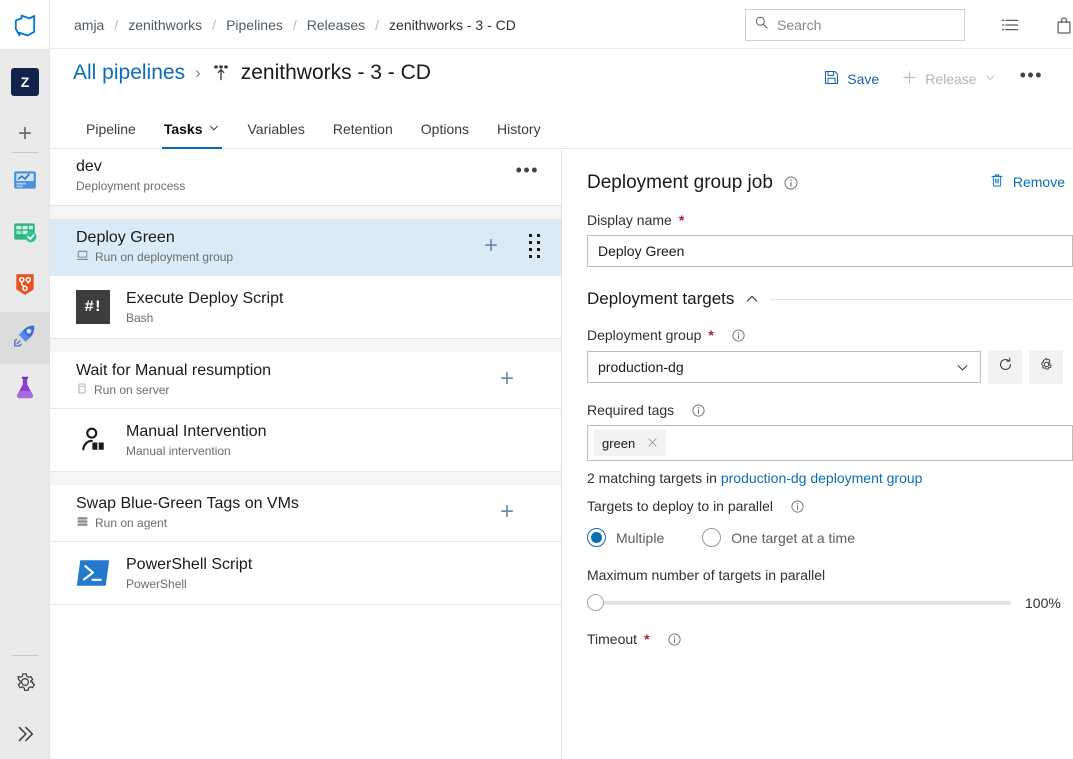 This screenshot has width=1073, height=759. What do you see at coordinates (25, 234) in the screenshot?
I see `sidebar-item-boards` at bounding box center [25, 234].